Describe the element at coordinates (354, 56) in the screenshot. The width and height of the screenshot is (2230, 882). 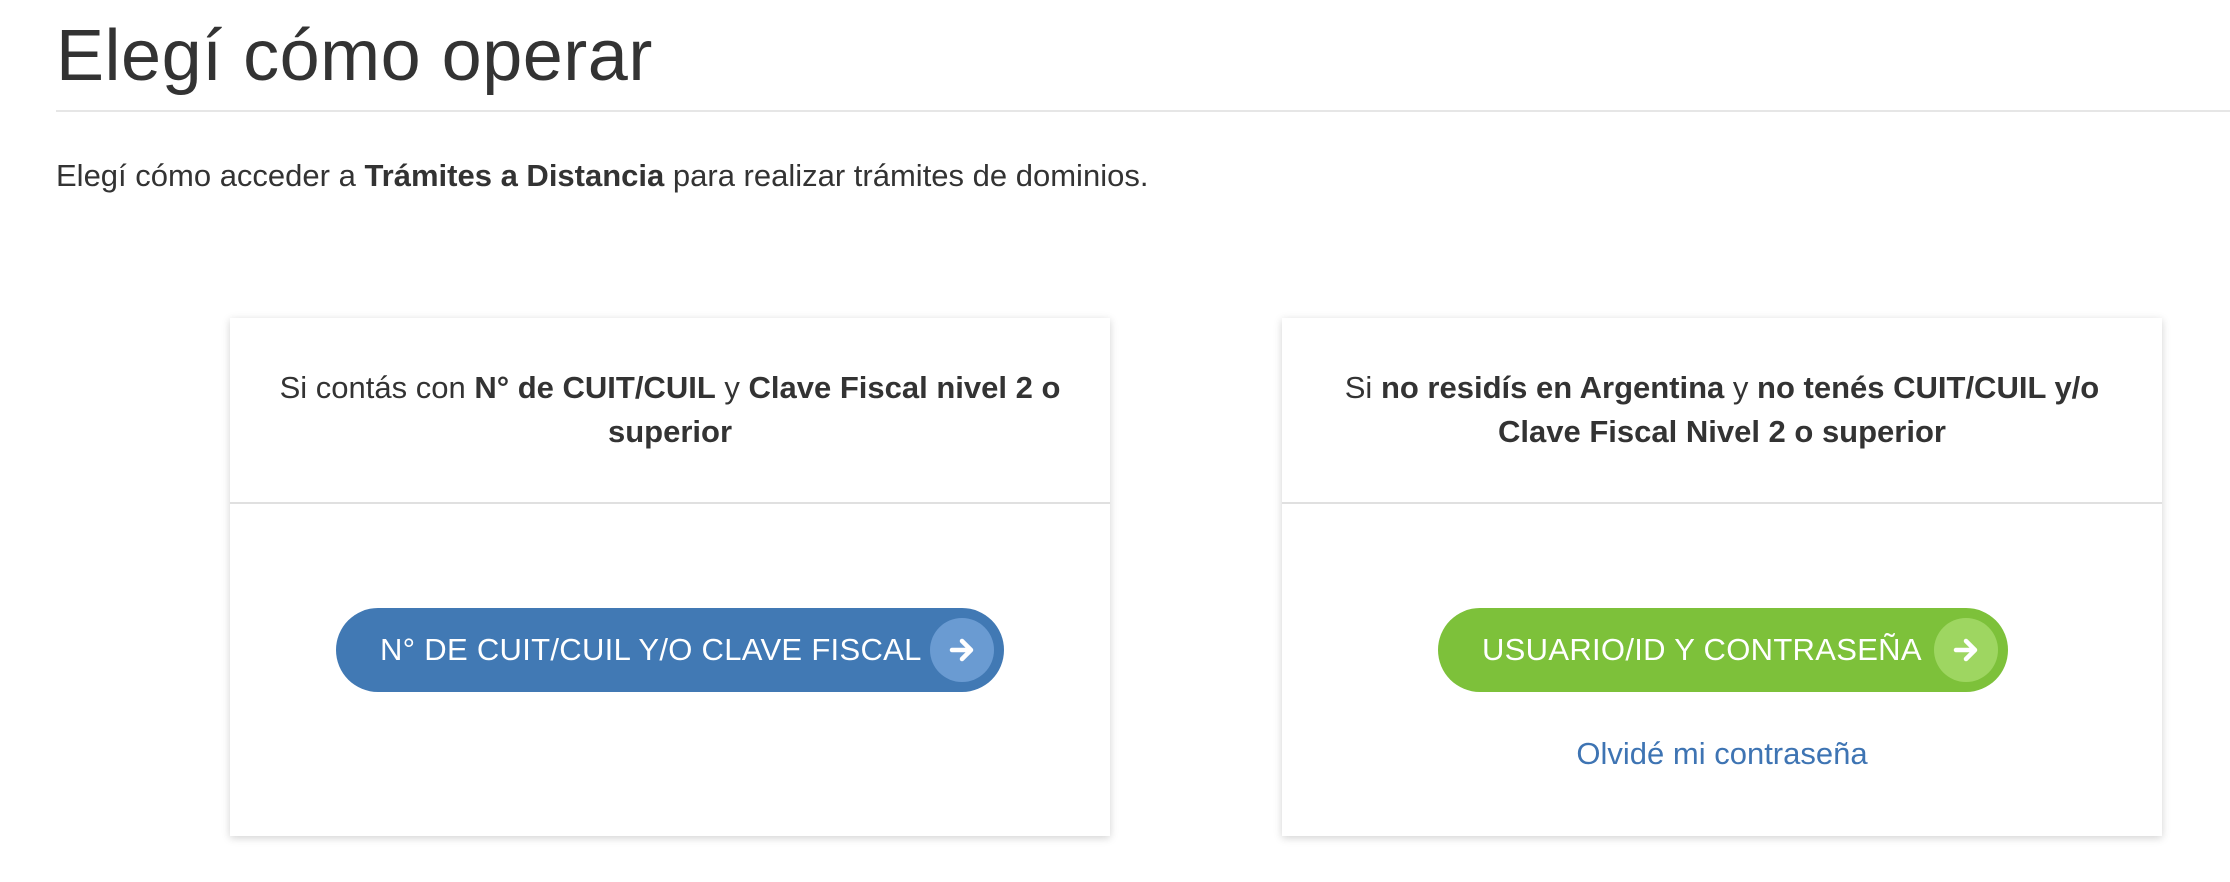
I see `page-title: Elegí cómo operar` at that location.